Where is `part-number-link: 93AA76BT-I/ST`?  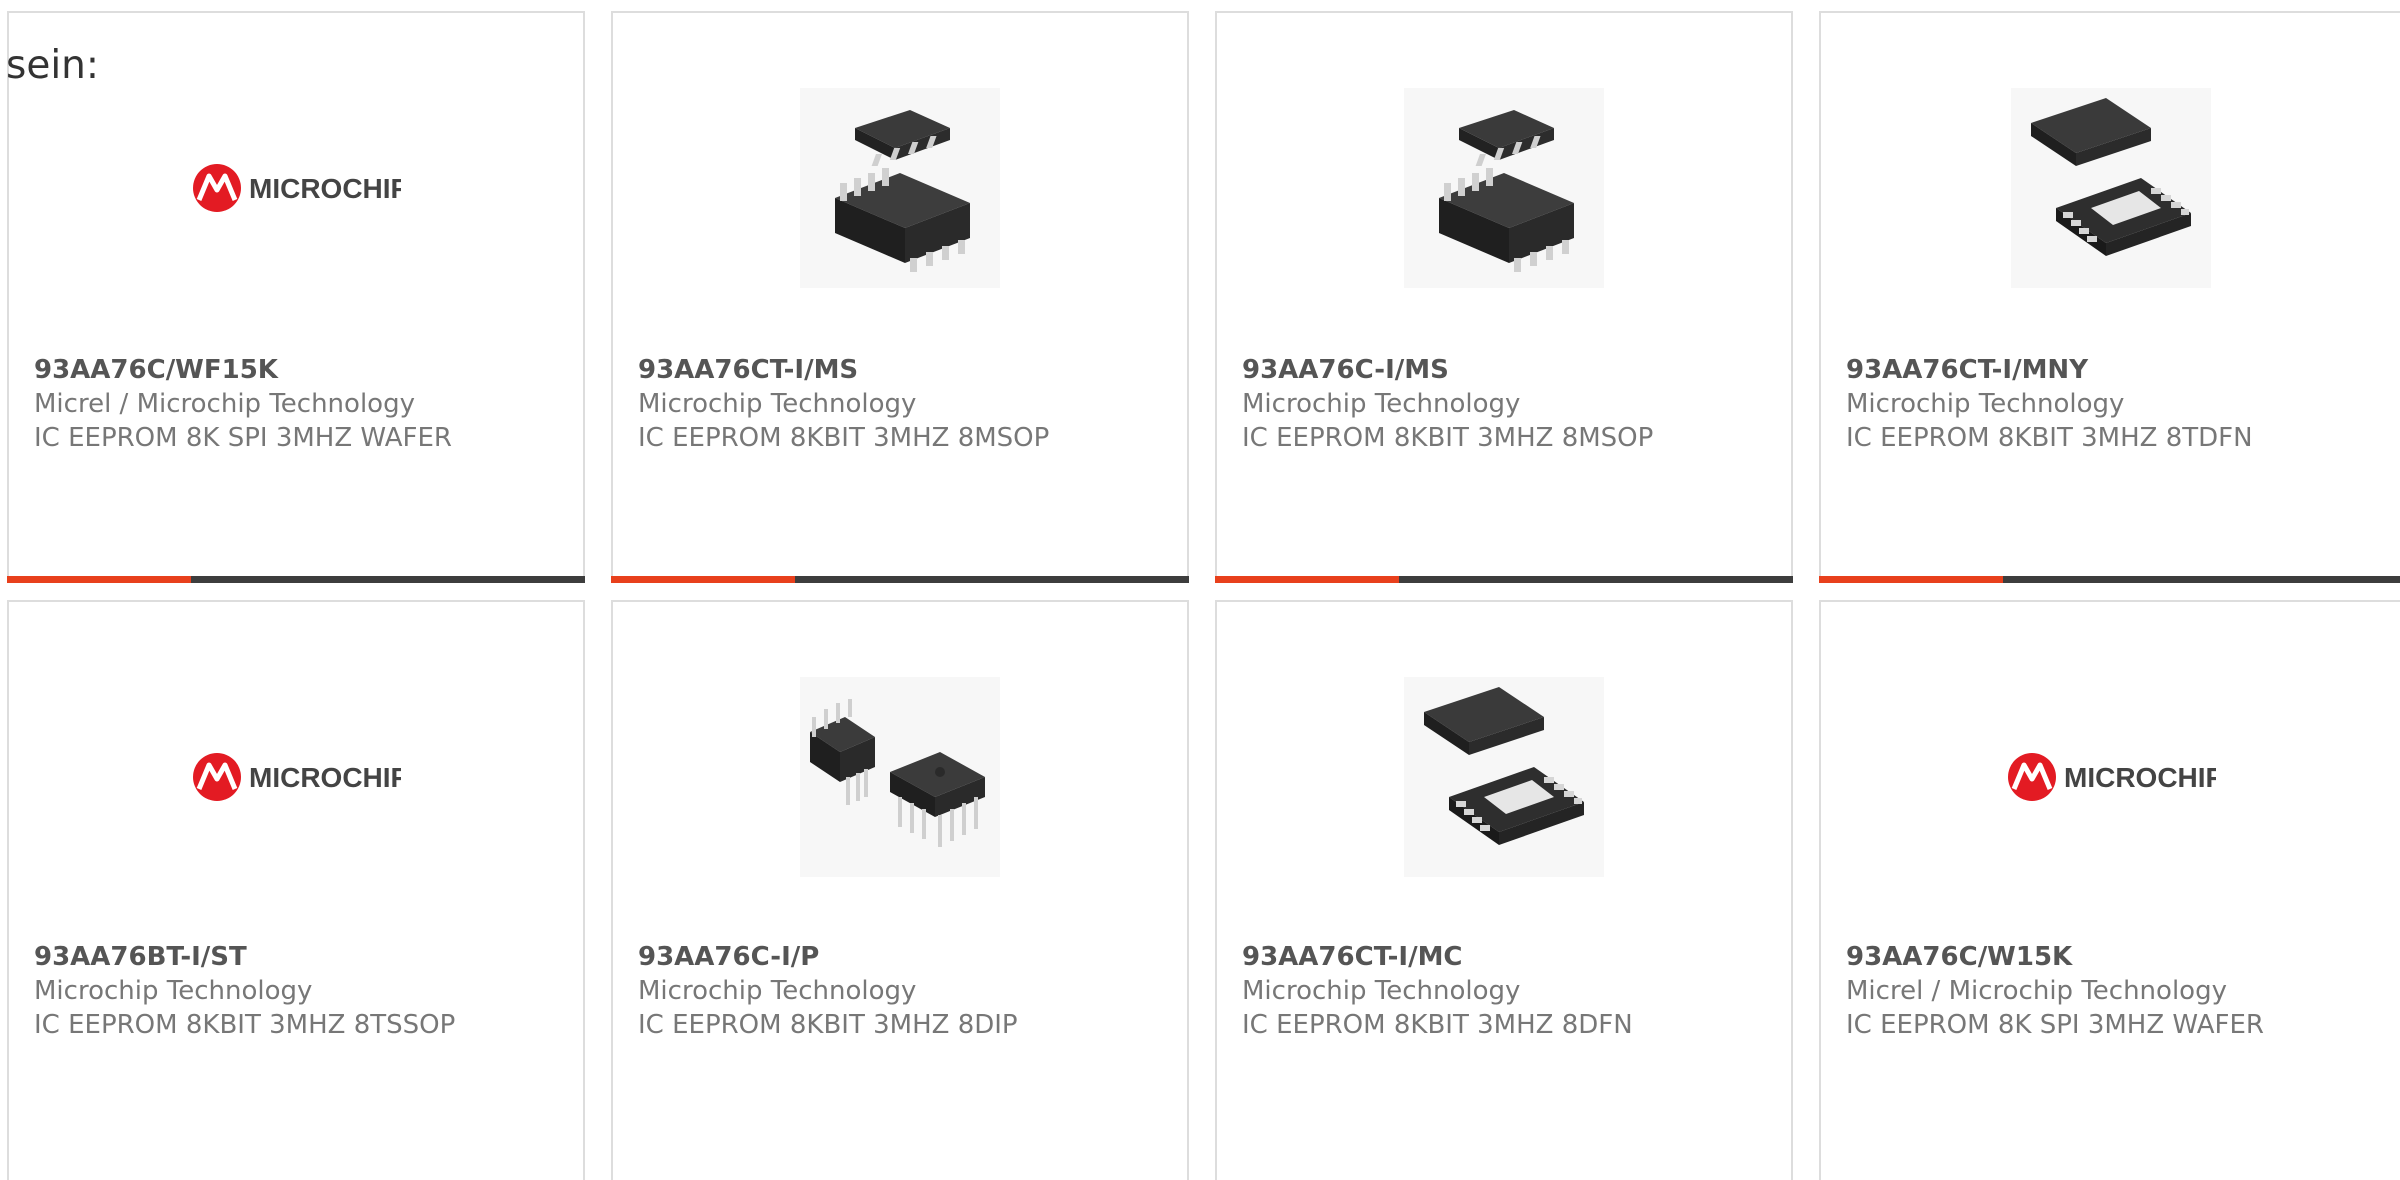 part-number-link: 93AA76BT-I/ST is located at coordinates (303, 957).